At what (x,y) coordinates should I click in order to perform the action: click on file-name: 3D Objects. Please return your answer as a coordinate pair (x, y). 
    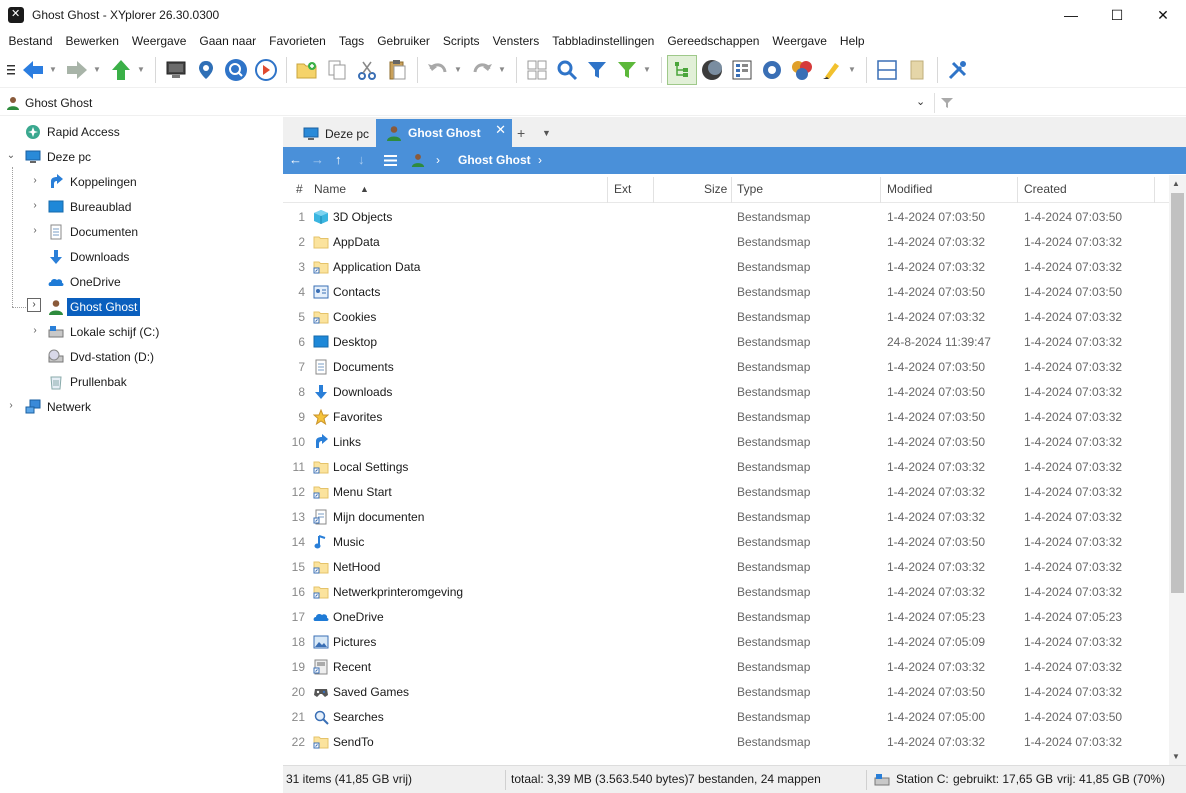
    Looking at the image, I should click on (362, 217).